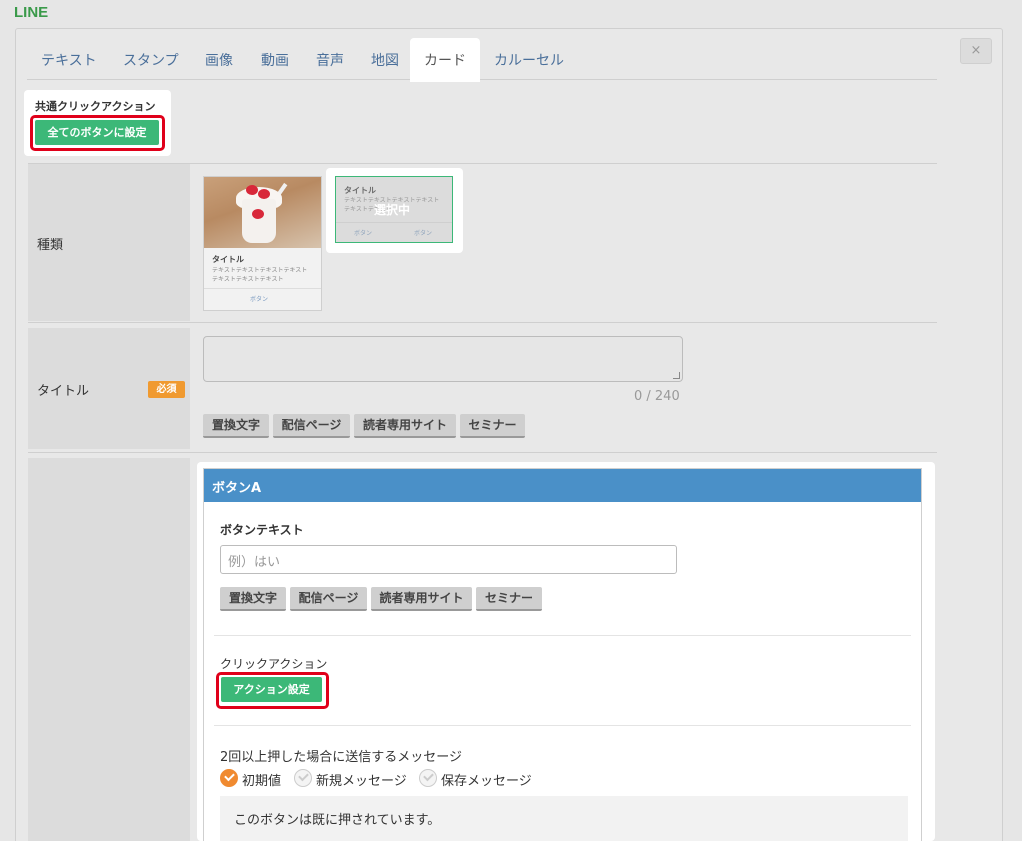  What do you see at coordinates (109, 649) in the screenshot?
I see `button-label-cell` at bounding box center [109, 649].